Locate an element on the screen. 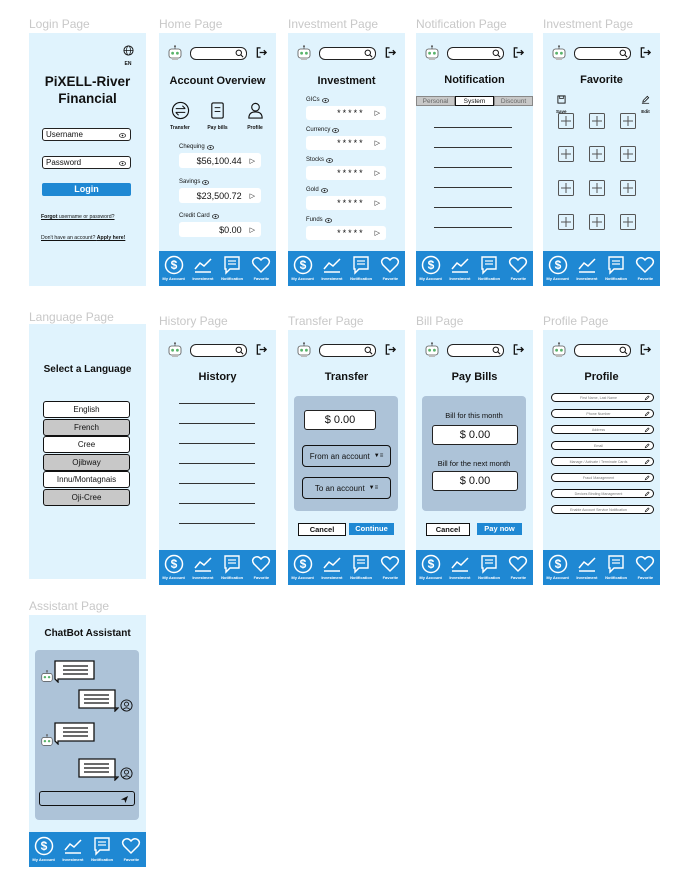 The height and width of the screenshot is (884, 688). language-option: Oji-Cree is located at coordinates (86, 497).